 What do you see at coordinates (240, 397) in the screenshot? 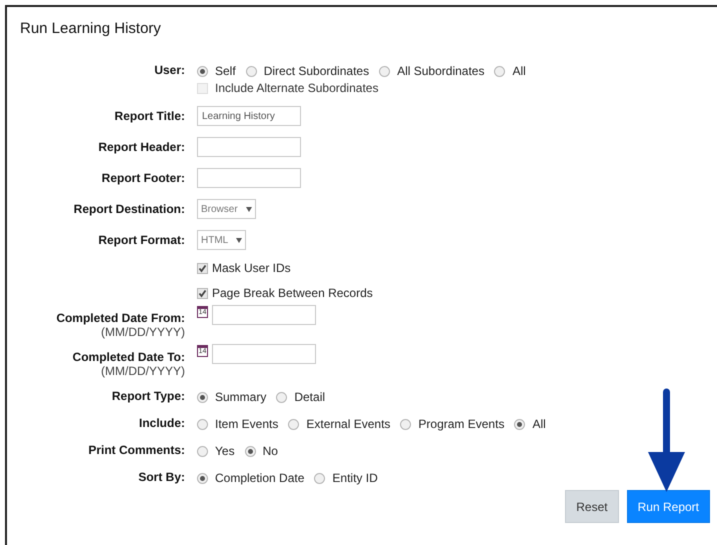
I see `option-label: Summary` at bounding box center [240, 397].